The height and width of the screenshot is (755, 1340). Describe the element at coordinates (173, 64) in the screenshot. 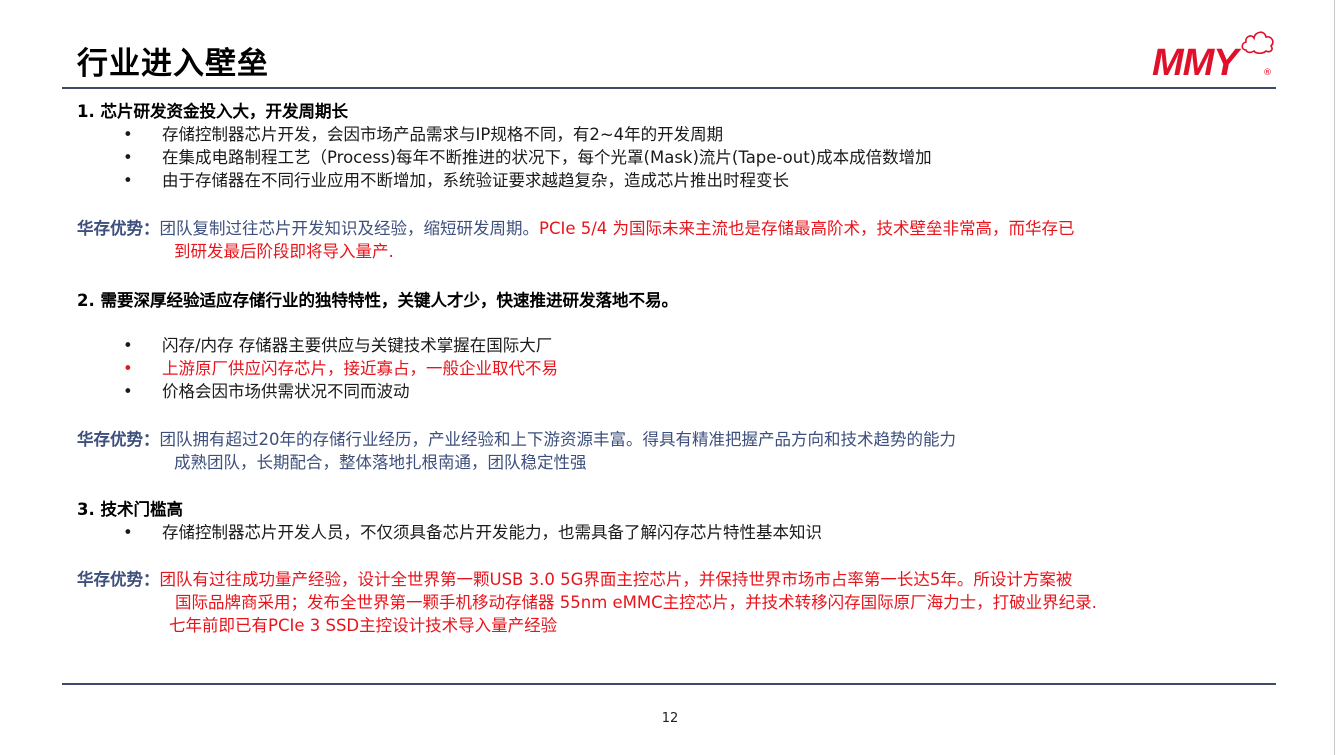

I see `page-title: 行业进入壁垒` at that location.